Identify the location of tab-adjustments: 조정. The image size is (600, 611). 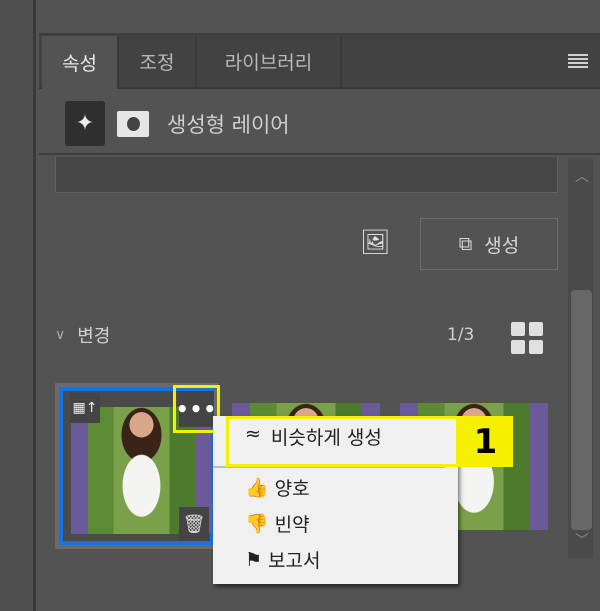
(158, 61).